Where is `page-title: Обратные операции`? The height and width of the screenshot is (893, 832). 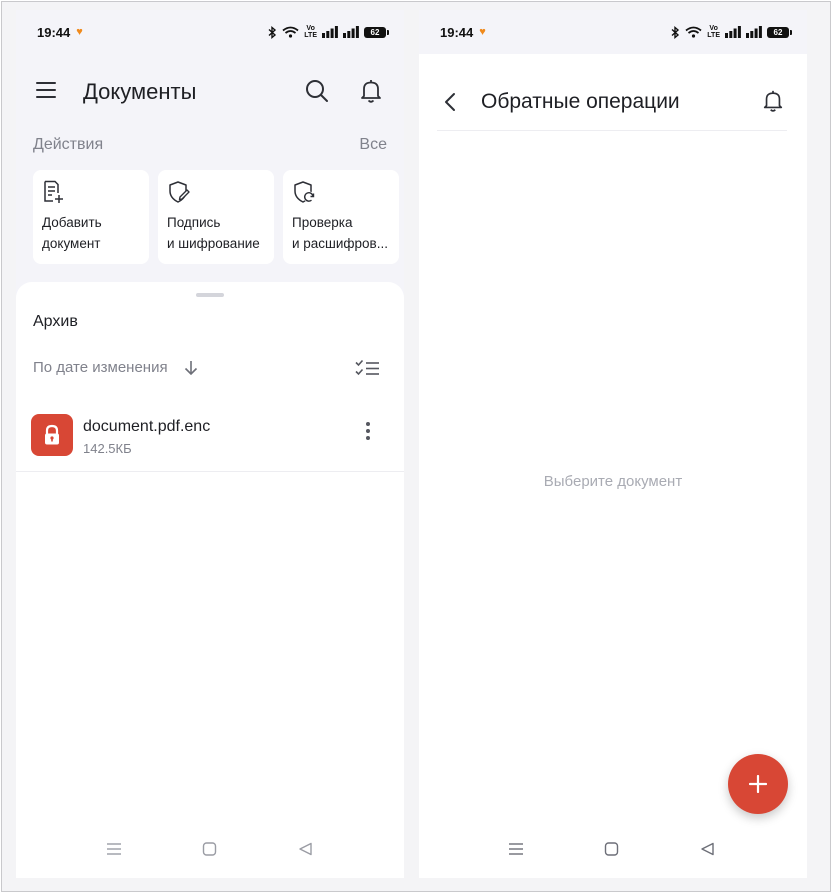
page-title: Обратные операции is located at coordinates (580, 101).